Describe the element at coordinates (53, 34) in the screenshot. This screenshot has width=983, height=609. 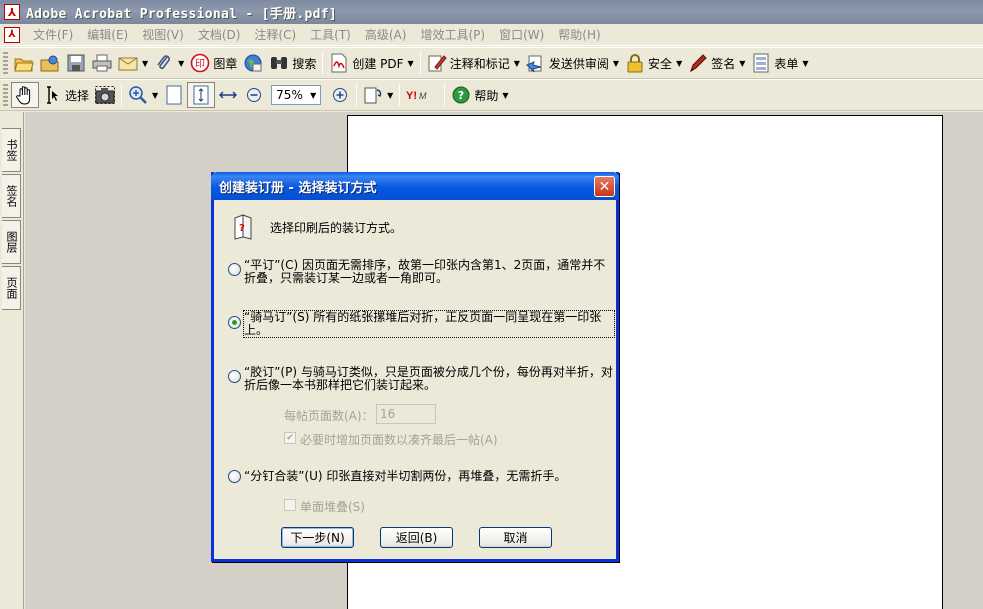
I see `menu-file: 文件(F)` at that location.